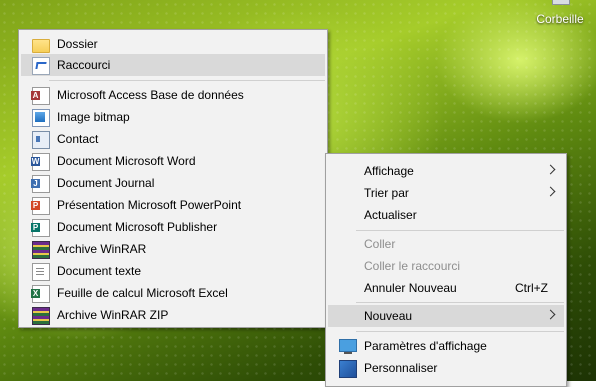 The image size is (596, 387). I want to click on menu-item-winrar-zip: Archive WinRAR ZIP, so click(173, 315).